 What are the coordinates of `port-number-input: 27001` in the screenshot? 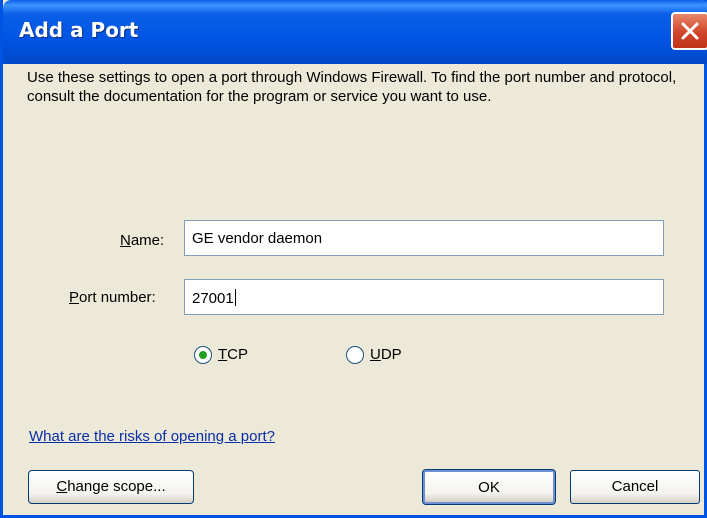 It's located at (424, 297).